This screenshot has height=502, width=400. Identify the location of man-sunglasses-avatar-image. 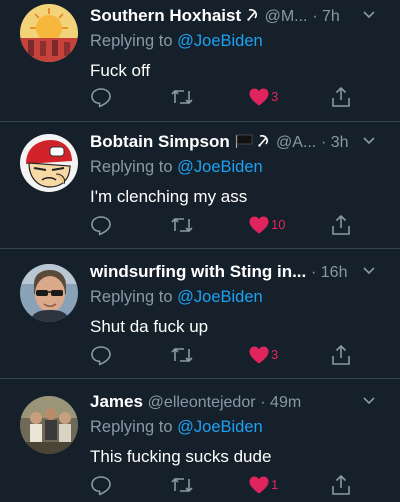
(49, 293).